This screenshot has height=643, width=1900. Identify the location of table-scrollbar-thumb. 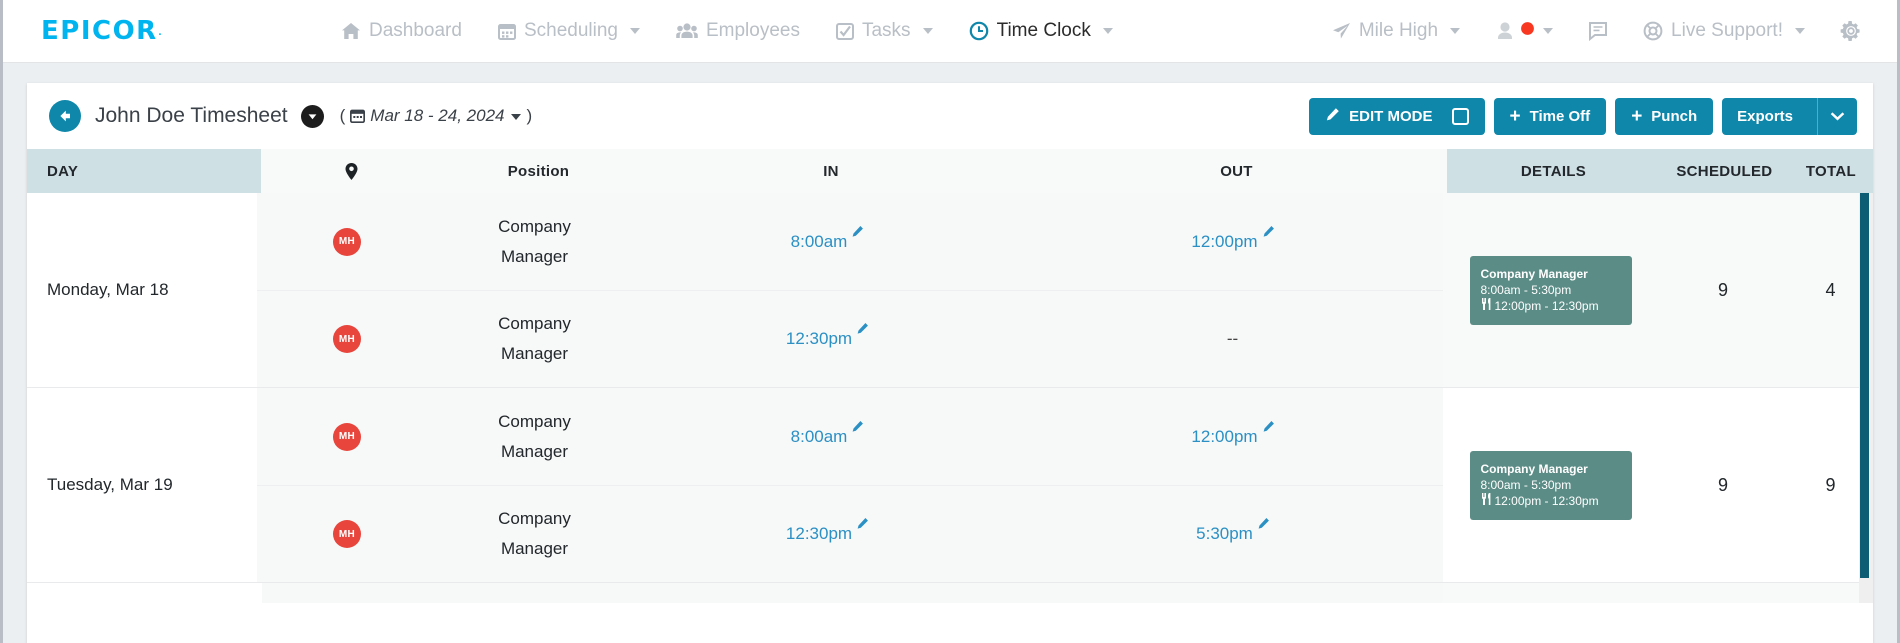
(1864, 385).